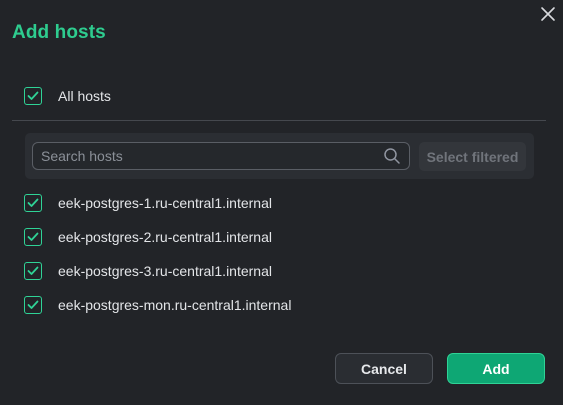  What do you see at coordinates (165, 271) in the screenshot?
I see `host-label: eek-postgres-3.ru-central1.internal` at bounding box center [165, 271].